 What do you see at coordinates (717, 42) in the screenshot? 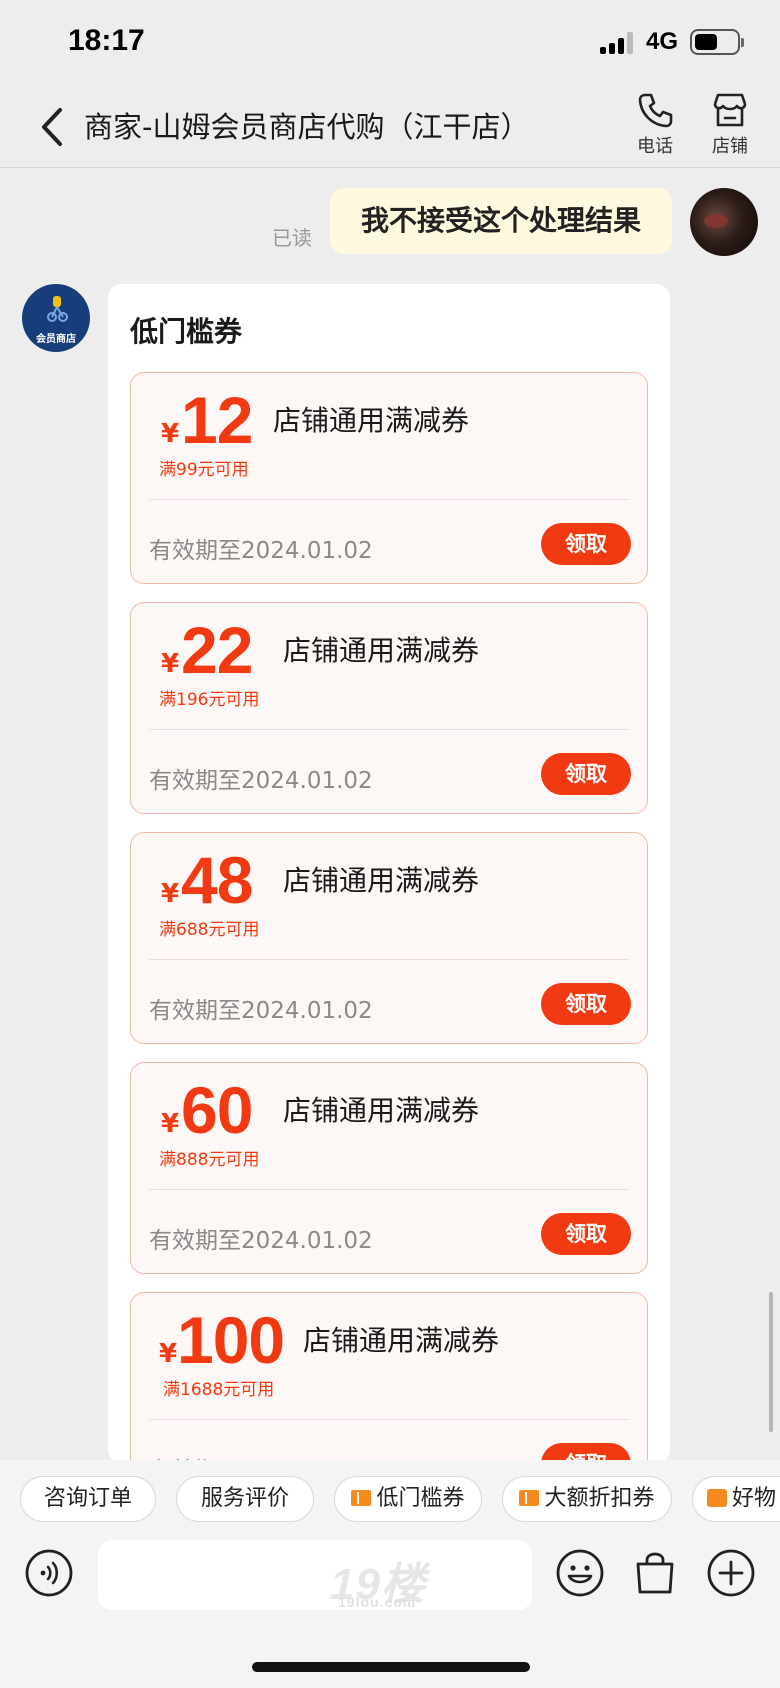
I see `battery-icon` at bounding box center [717, 42].